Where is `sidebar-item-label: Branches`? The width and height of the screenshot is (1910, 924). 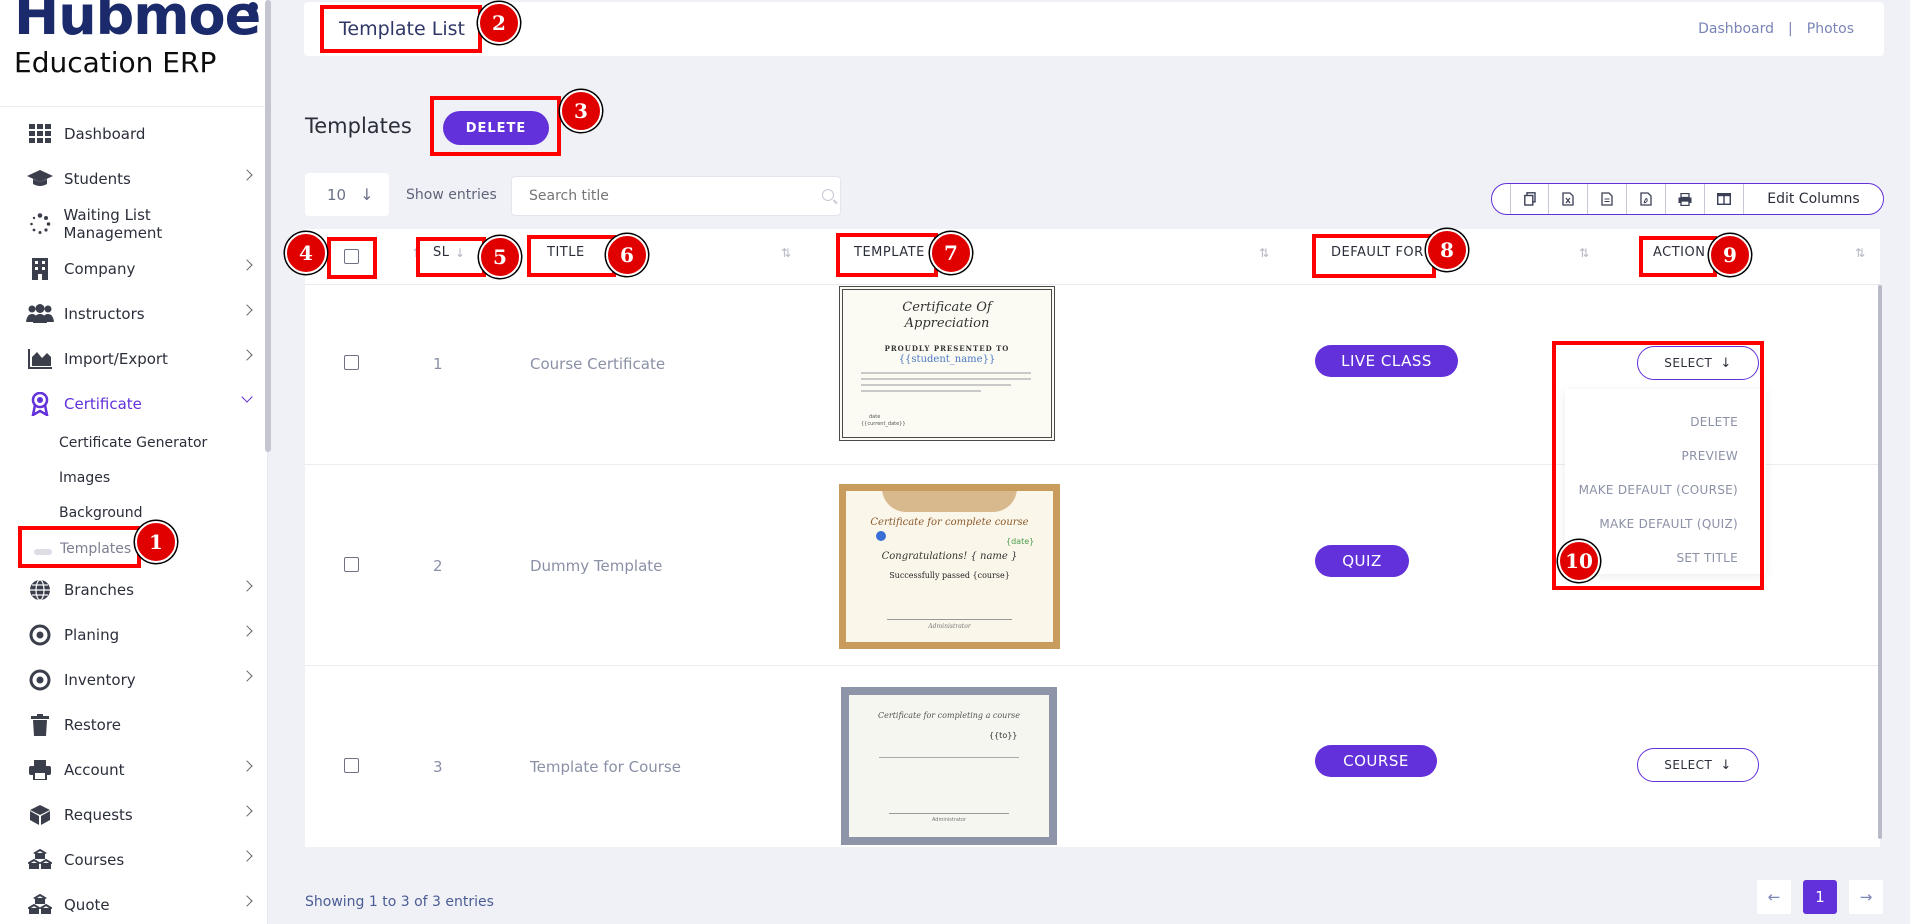 sidebar-item-label: Branches is located at coordinates (99, 590).